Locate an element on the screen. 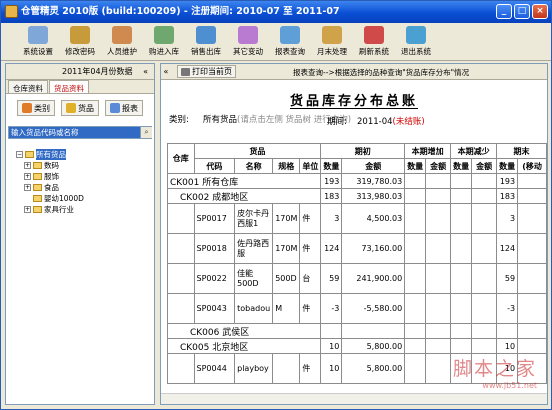 The height and width of the screenshot is (410, 552). table-cell: M is located at coordinates (286, 308).